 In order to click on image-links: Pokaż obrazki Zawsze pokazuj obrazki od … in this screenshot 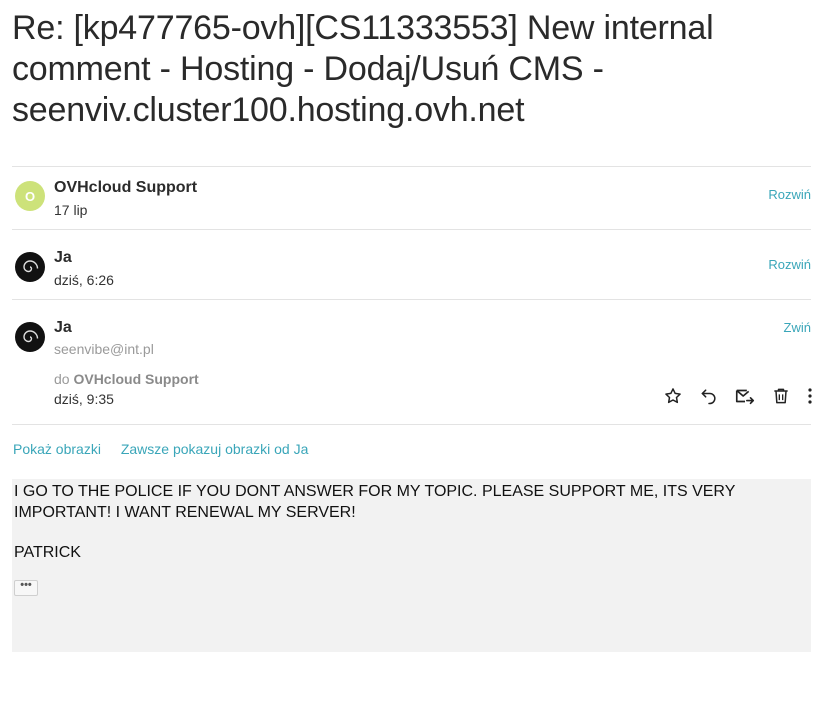, I will do `click(168, 449)`.